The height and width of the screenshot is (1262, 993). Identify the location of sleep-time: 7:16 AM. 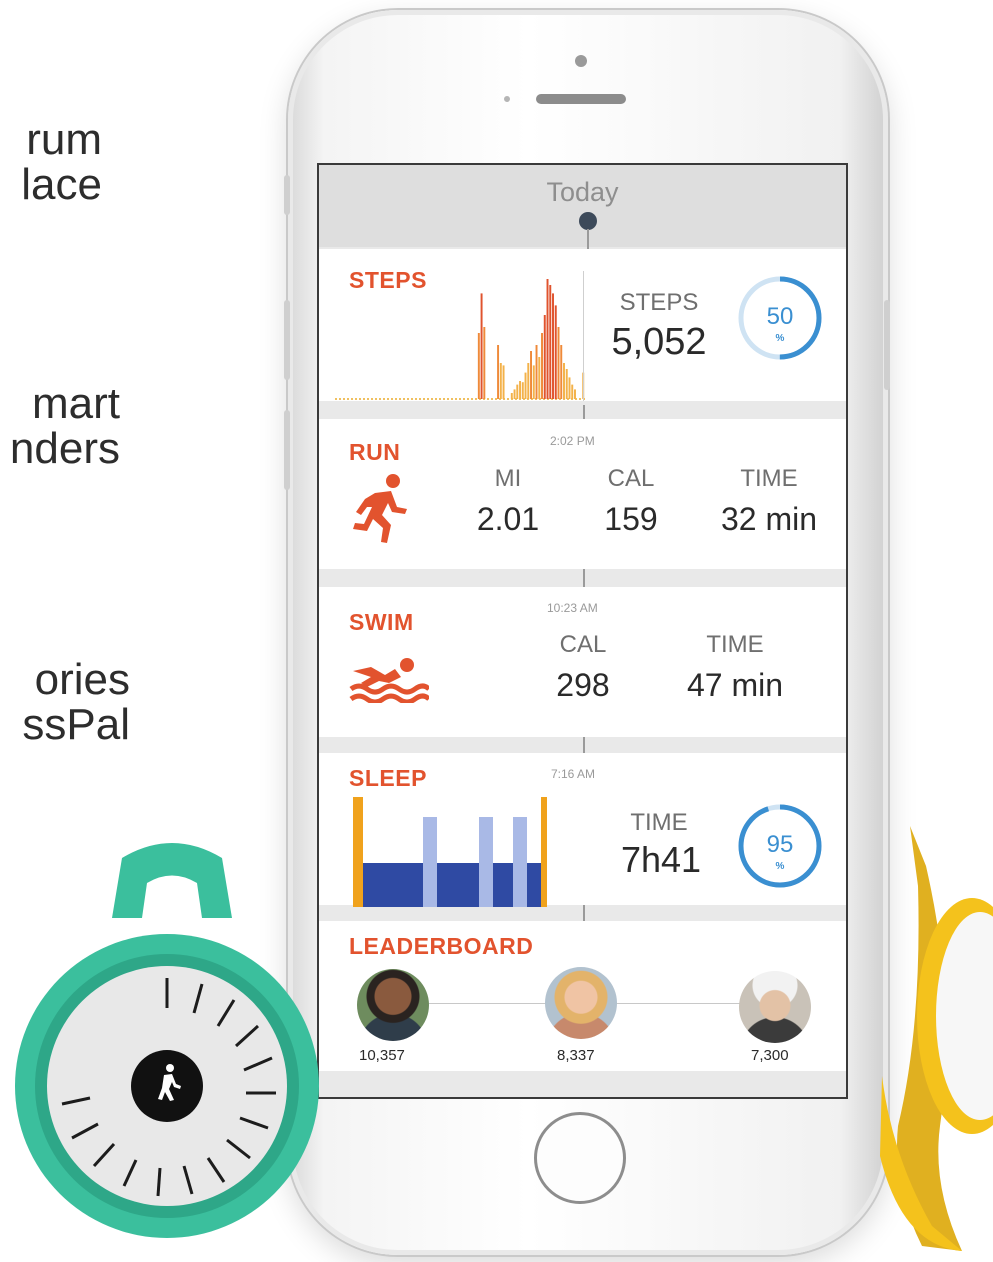
(573, 774).